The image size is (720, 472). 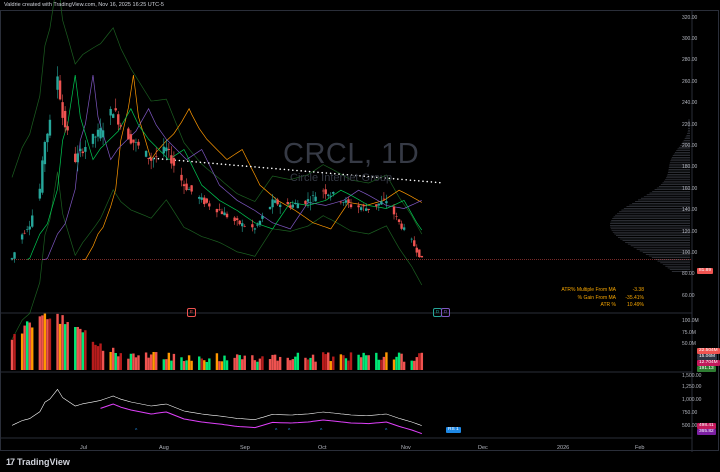 I want to click on stats-row: ATR% Multiple From MA -3.38, so click(x=602, y=291).